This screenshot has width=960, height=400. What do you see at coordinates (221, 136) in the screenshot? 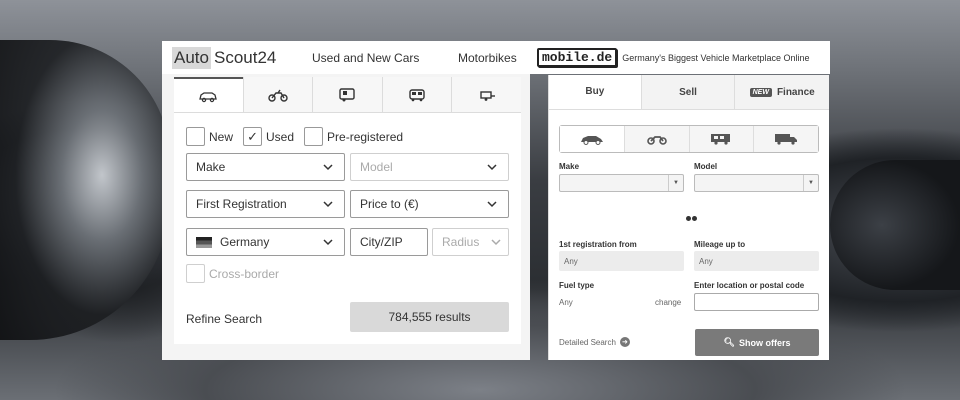
I see `checkbox-new-label: New` at bounding box center [221, 136].